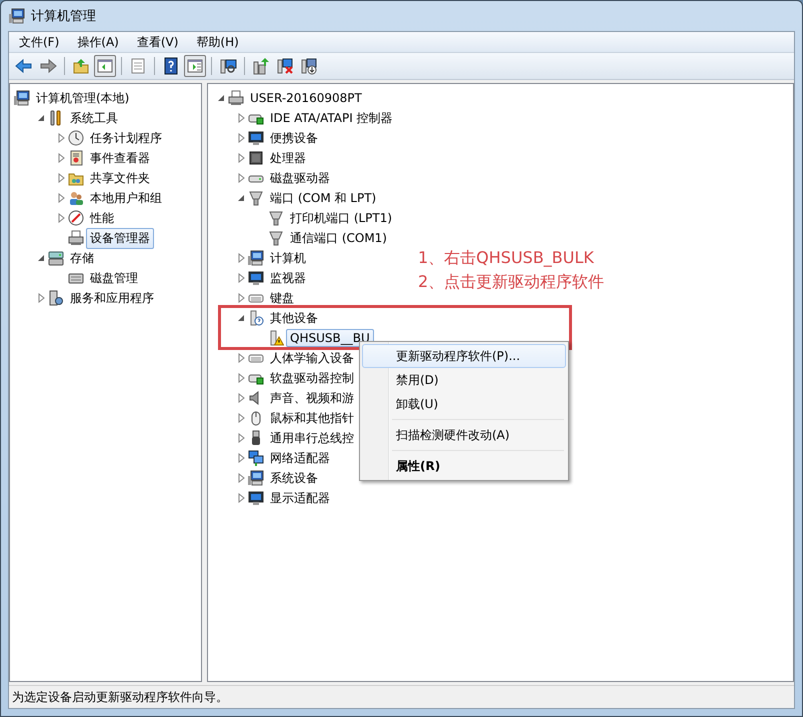 This screenshot has width=803, height=717. I want to click on tree-item: 通用串行总线控, so click(312, 438).